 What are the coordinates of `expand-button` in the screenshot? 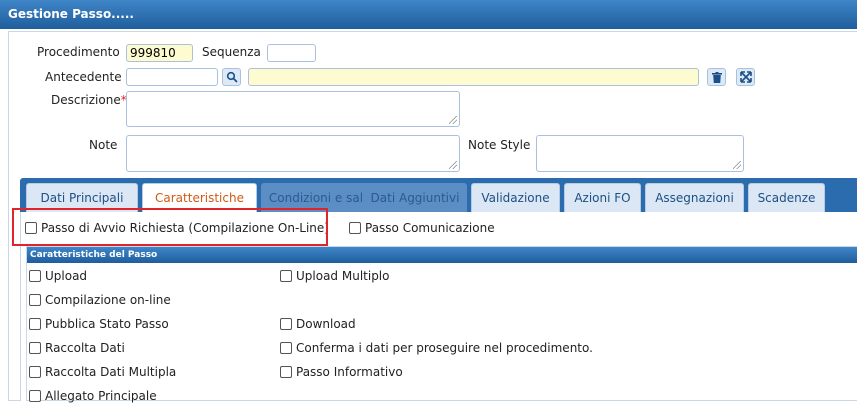 It's located at (745, 77).